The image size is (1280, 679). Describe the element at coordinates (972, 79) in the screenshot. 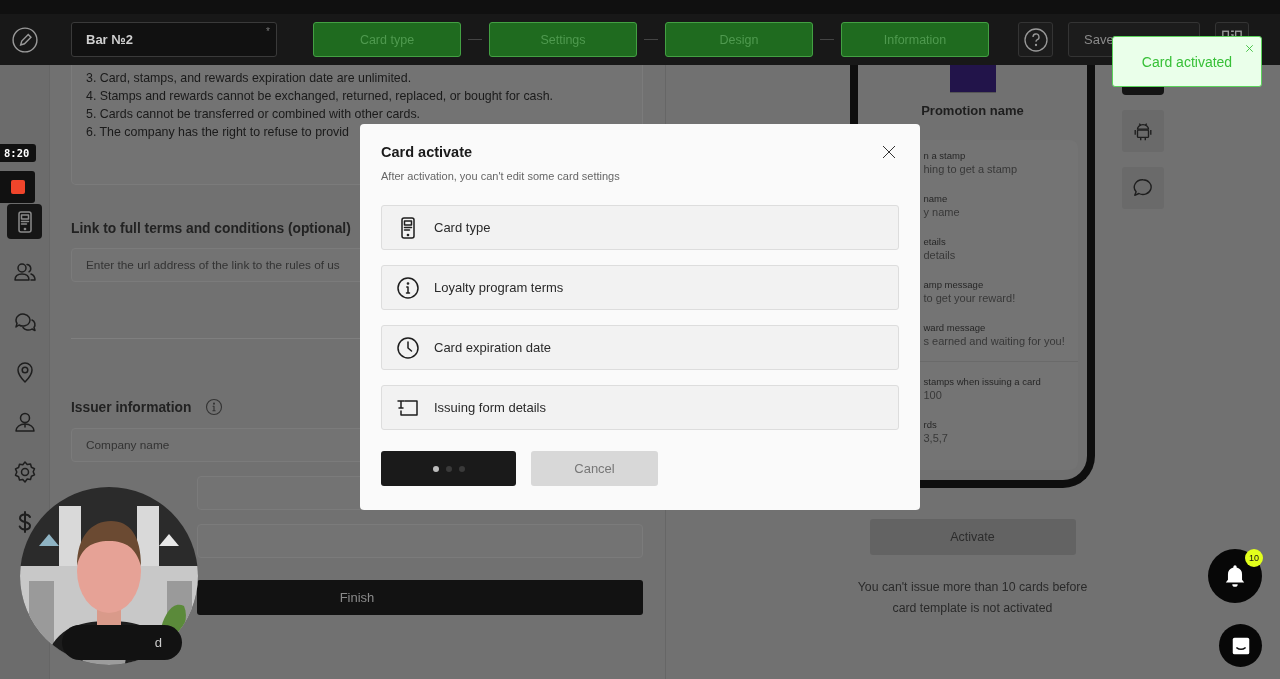

I see `card-image` at that location.